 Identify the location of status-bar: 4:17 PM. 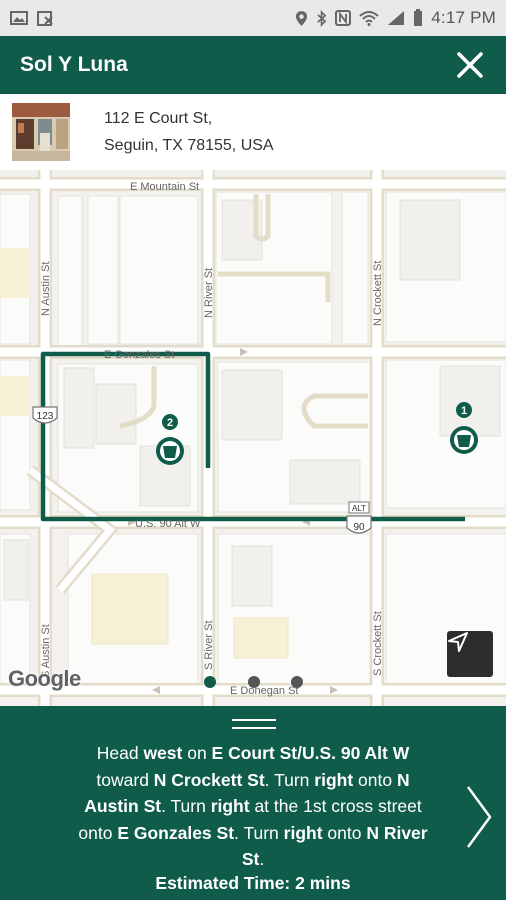
(253, 18).